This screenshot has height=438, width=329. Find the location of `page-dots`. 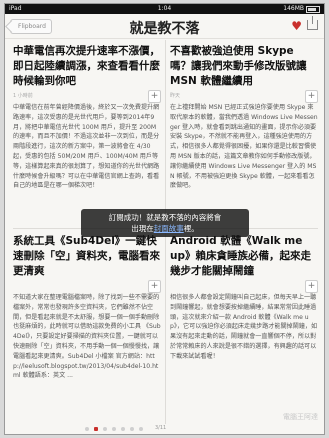

page-dots is located at coordinates (114, 429).